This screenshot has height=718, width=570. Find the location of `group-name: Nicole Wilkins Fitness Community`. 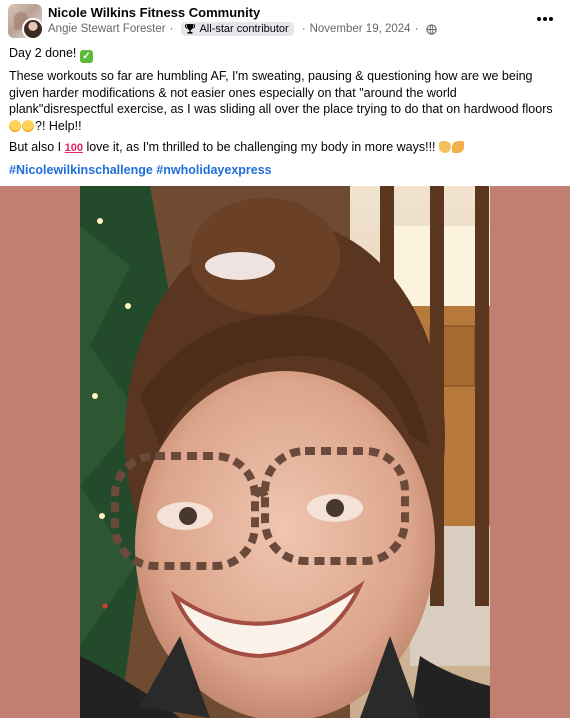

group-name: Nicole Wilkins Fitness Community is located at coordinates (154, 12).